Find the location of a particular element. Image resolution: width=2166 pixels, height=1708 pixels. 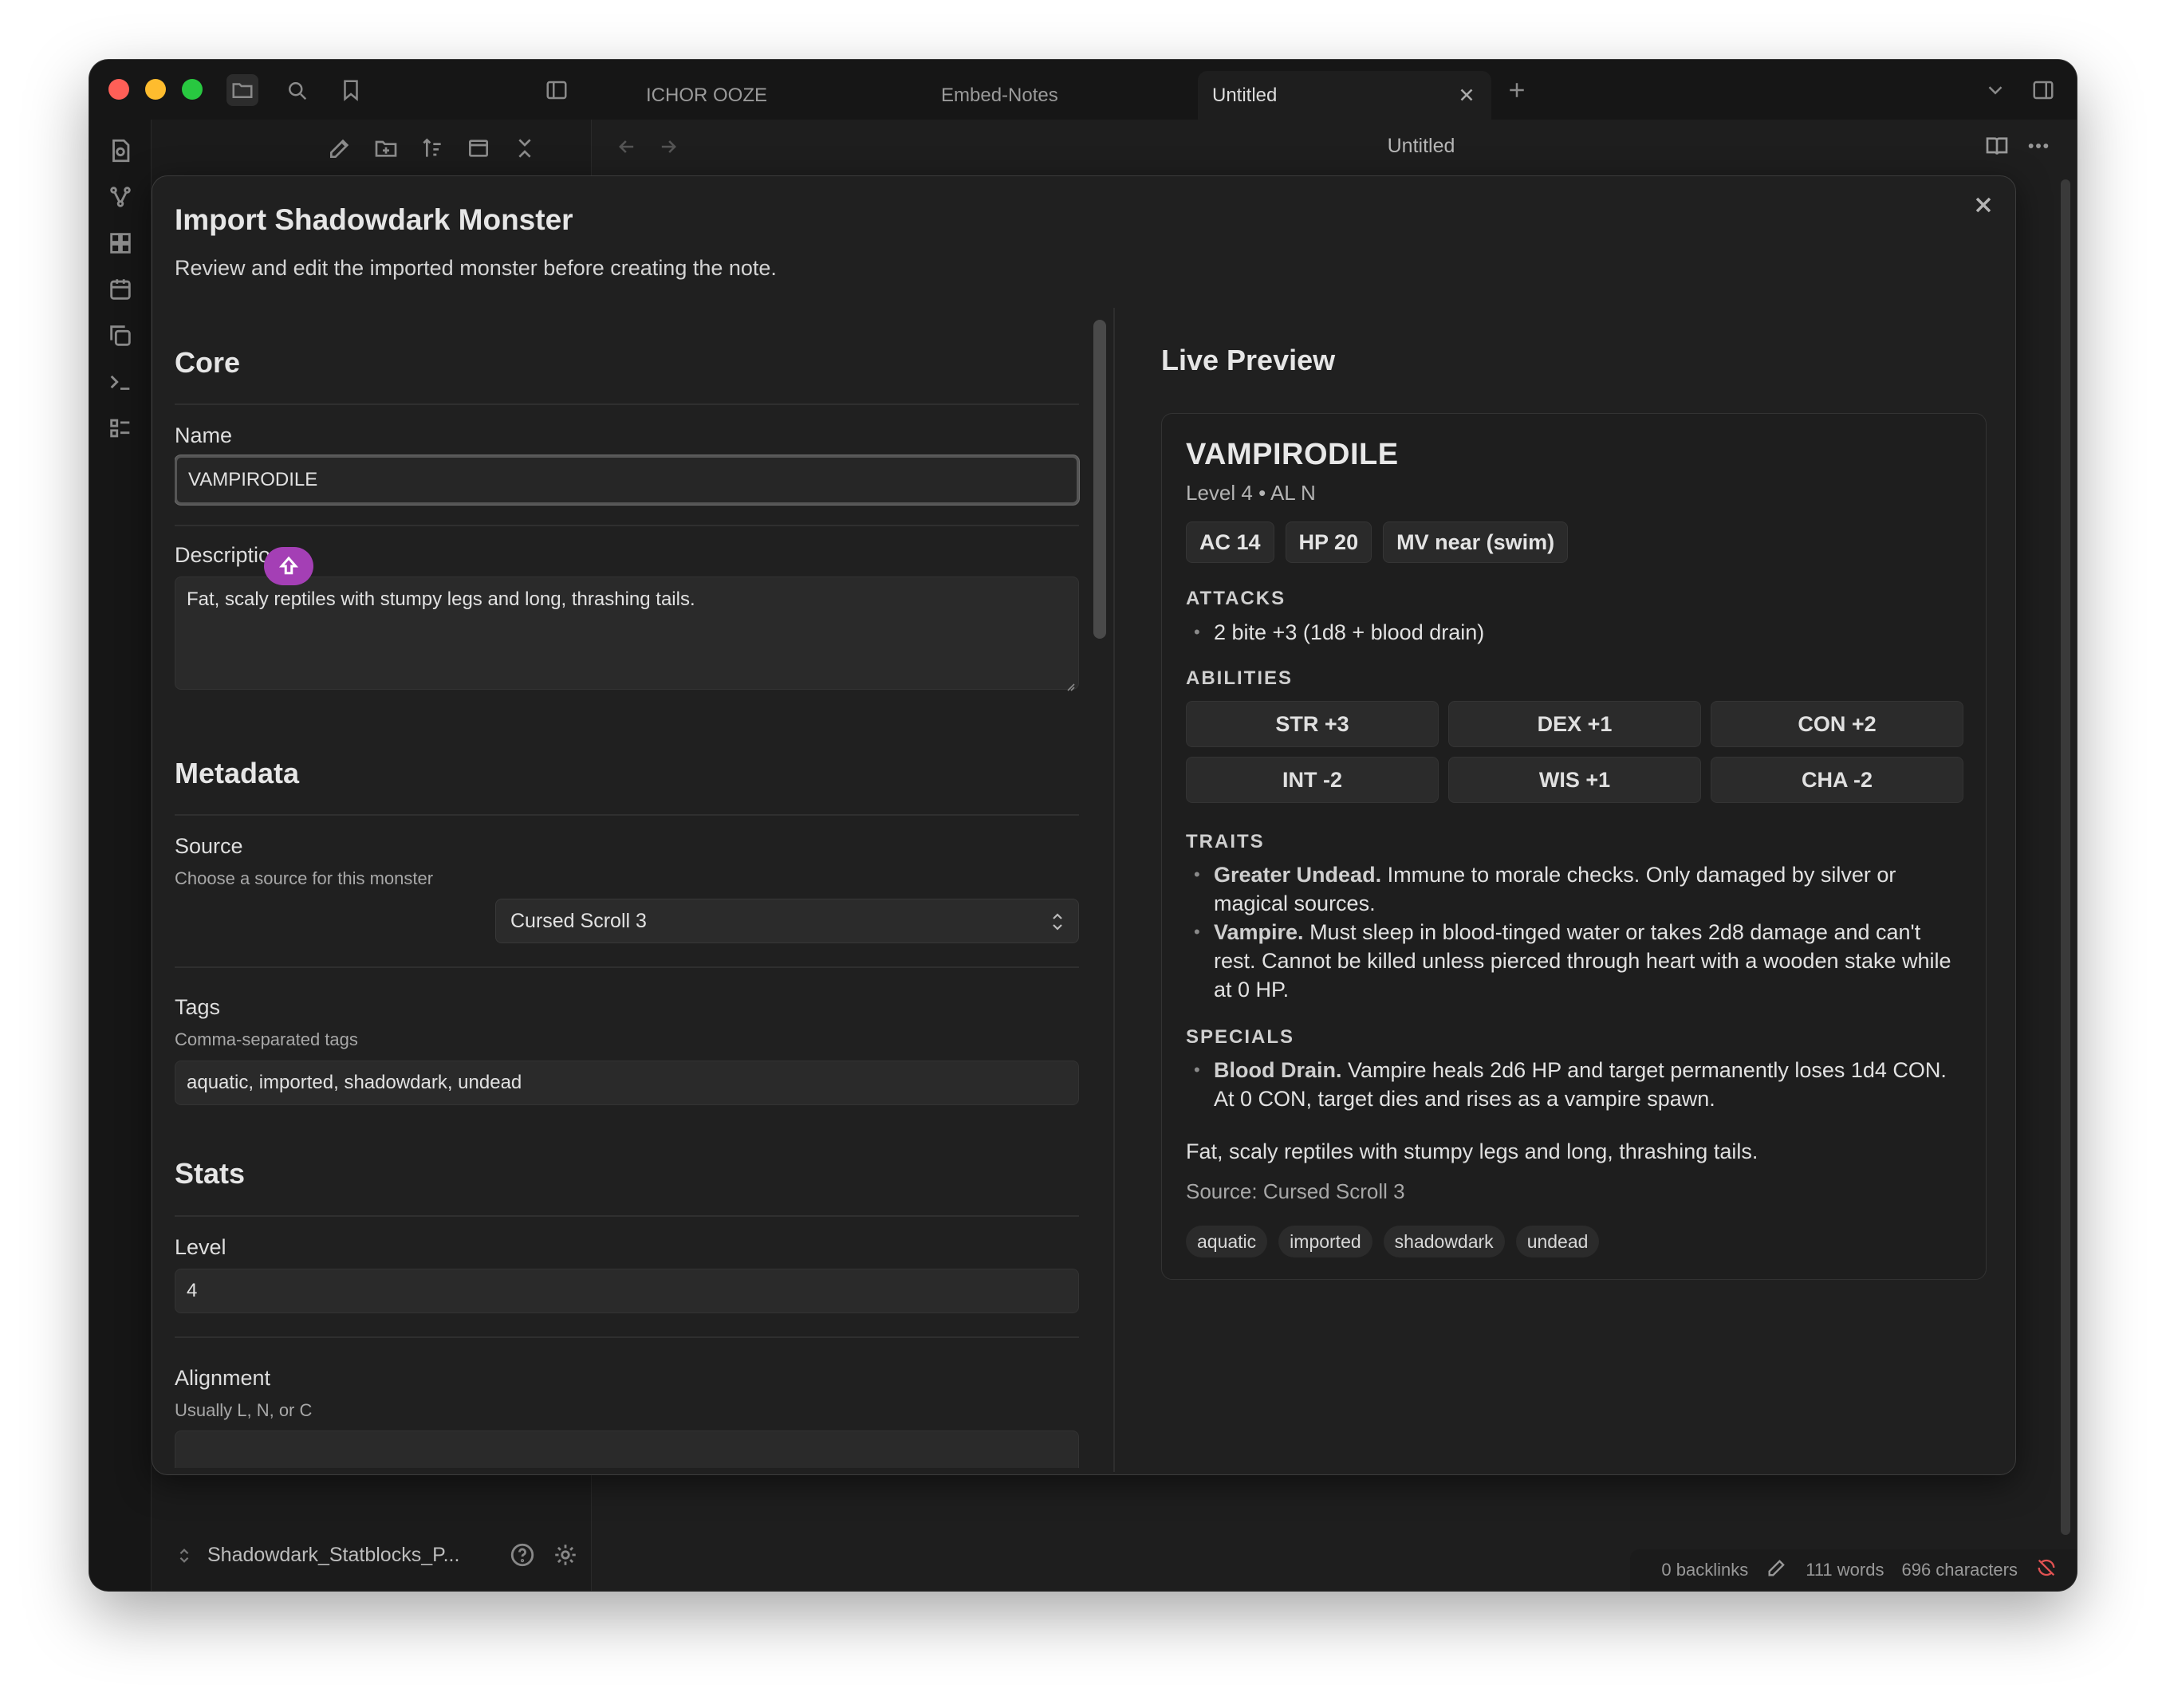

tag-pill: aquatic is located at coordinates (1227, 1241).